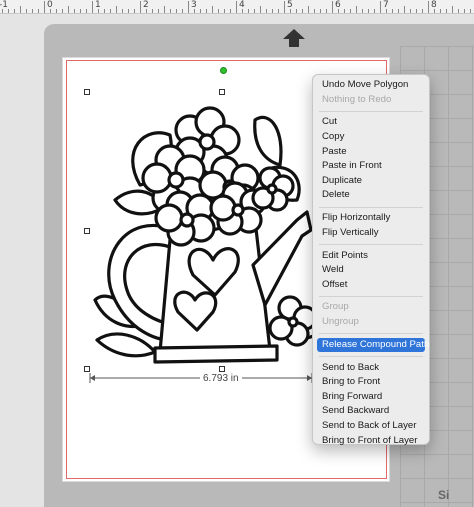 The image size is (474, 507). I want to click on top-ruler: -1012345678910, so click(237, 7).